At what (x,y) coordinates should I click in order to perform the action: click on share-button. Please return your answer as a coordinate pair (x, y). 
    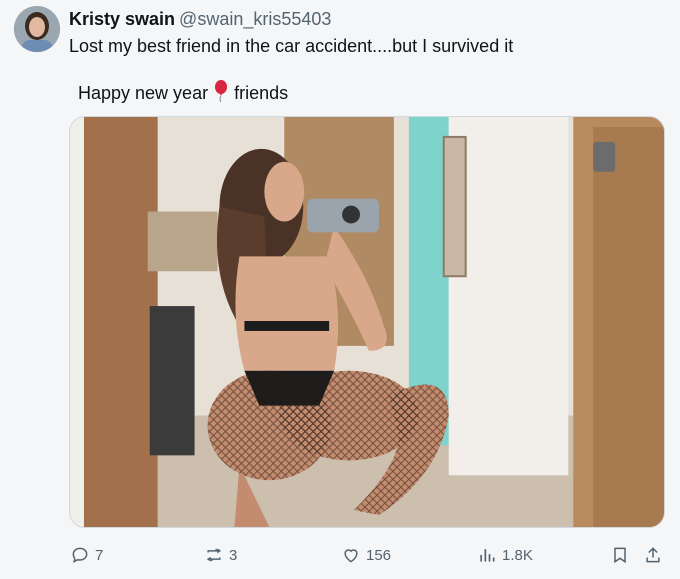
    Looking at the image, I should click on (653, 555).